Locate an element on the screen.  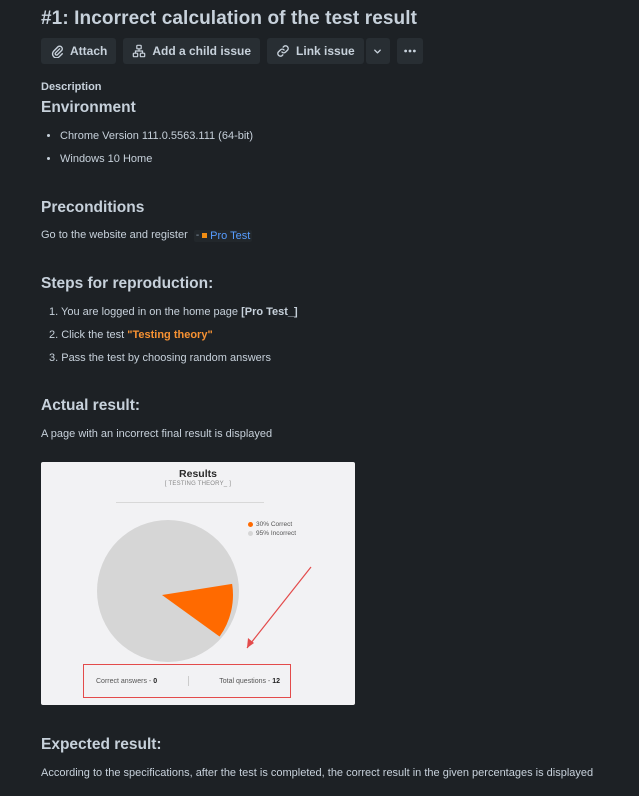
chevron-down-icon is located at coordinates (377, 51).